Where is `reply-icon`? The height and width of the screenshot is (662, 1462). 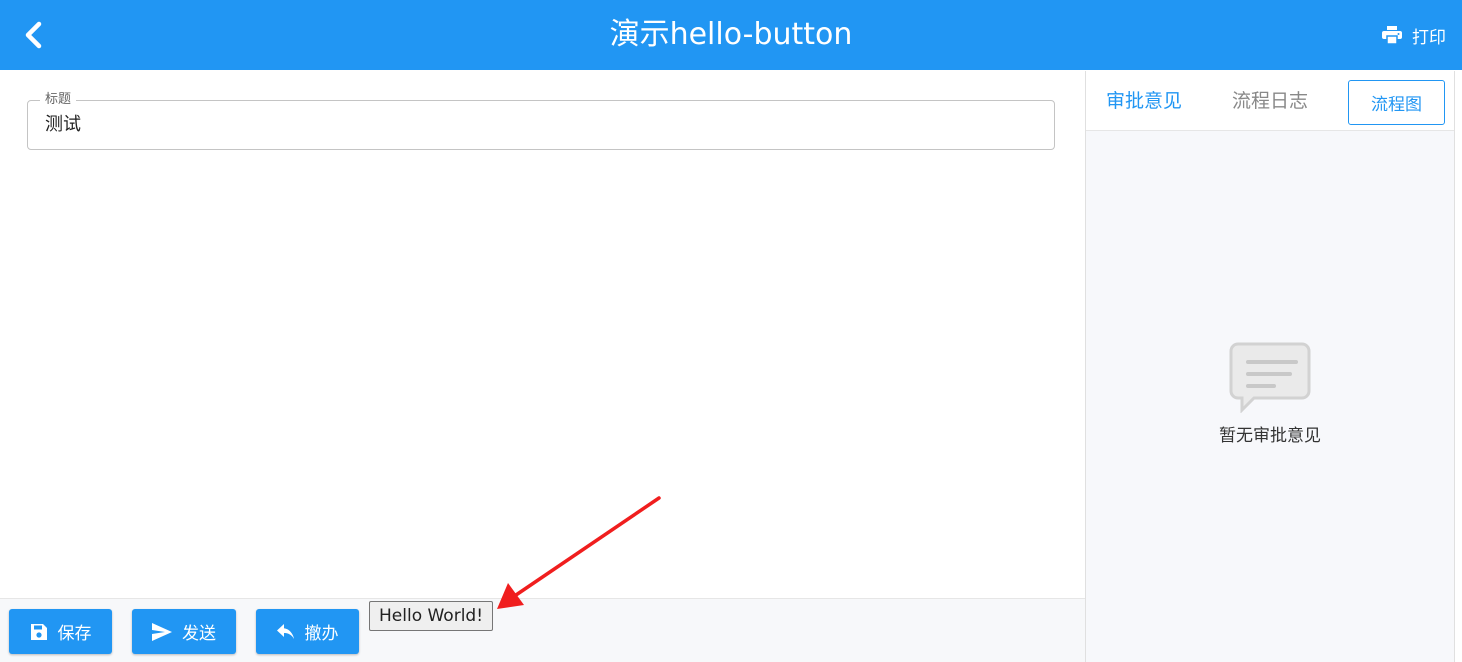
reply-icon is located at coordinates (285, 631).